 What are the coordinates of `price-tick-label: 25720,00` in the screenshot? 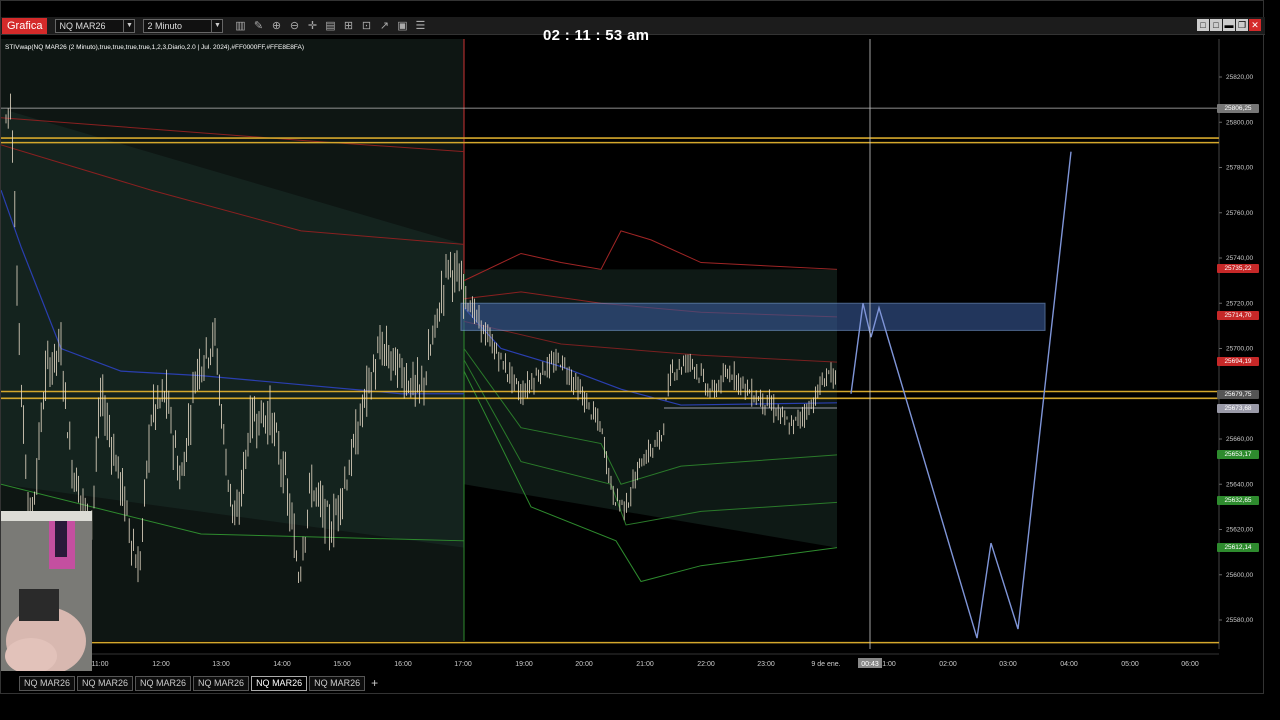 It's located at (1239, 303).